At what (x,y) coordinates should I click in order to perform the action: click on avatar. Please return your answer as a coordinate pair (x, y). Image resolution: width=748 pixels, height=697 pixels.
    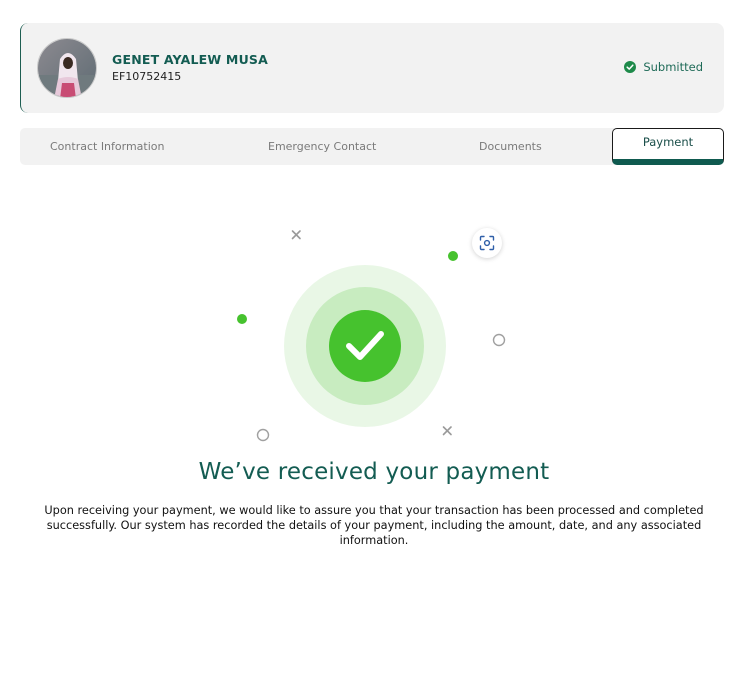
    Looking at the image, I should click on (67, 68).